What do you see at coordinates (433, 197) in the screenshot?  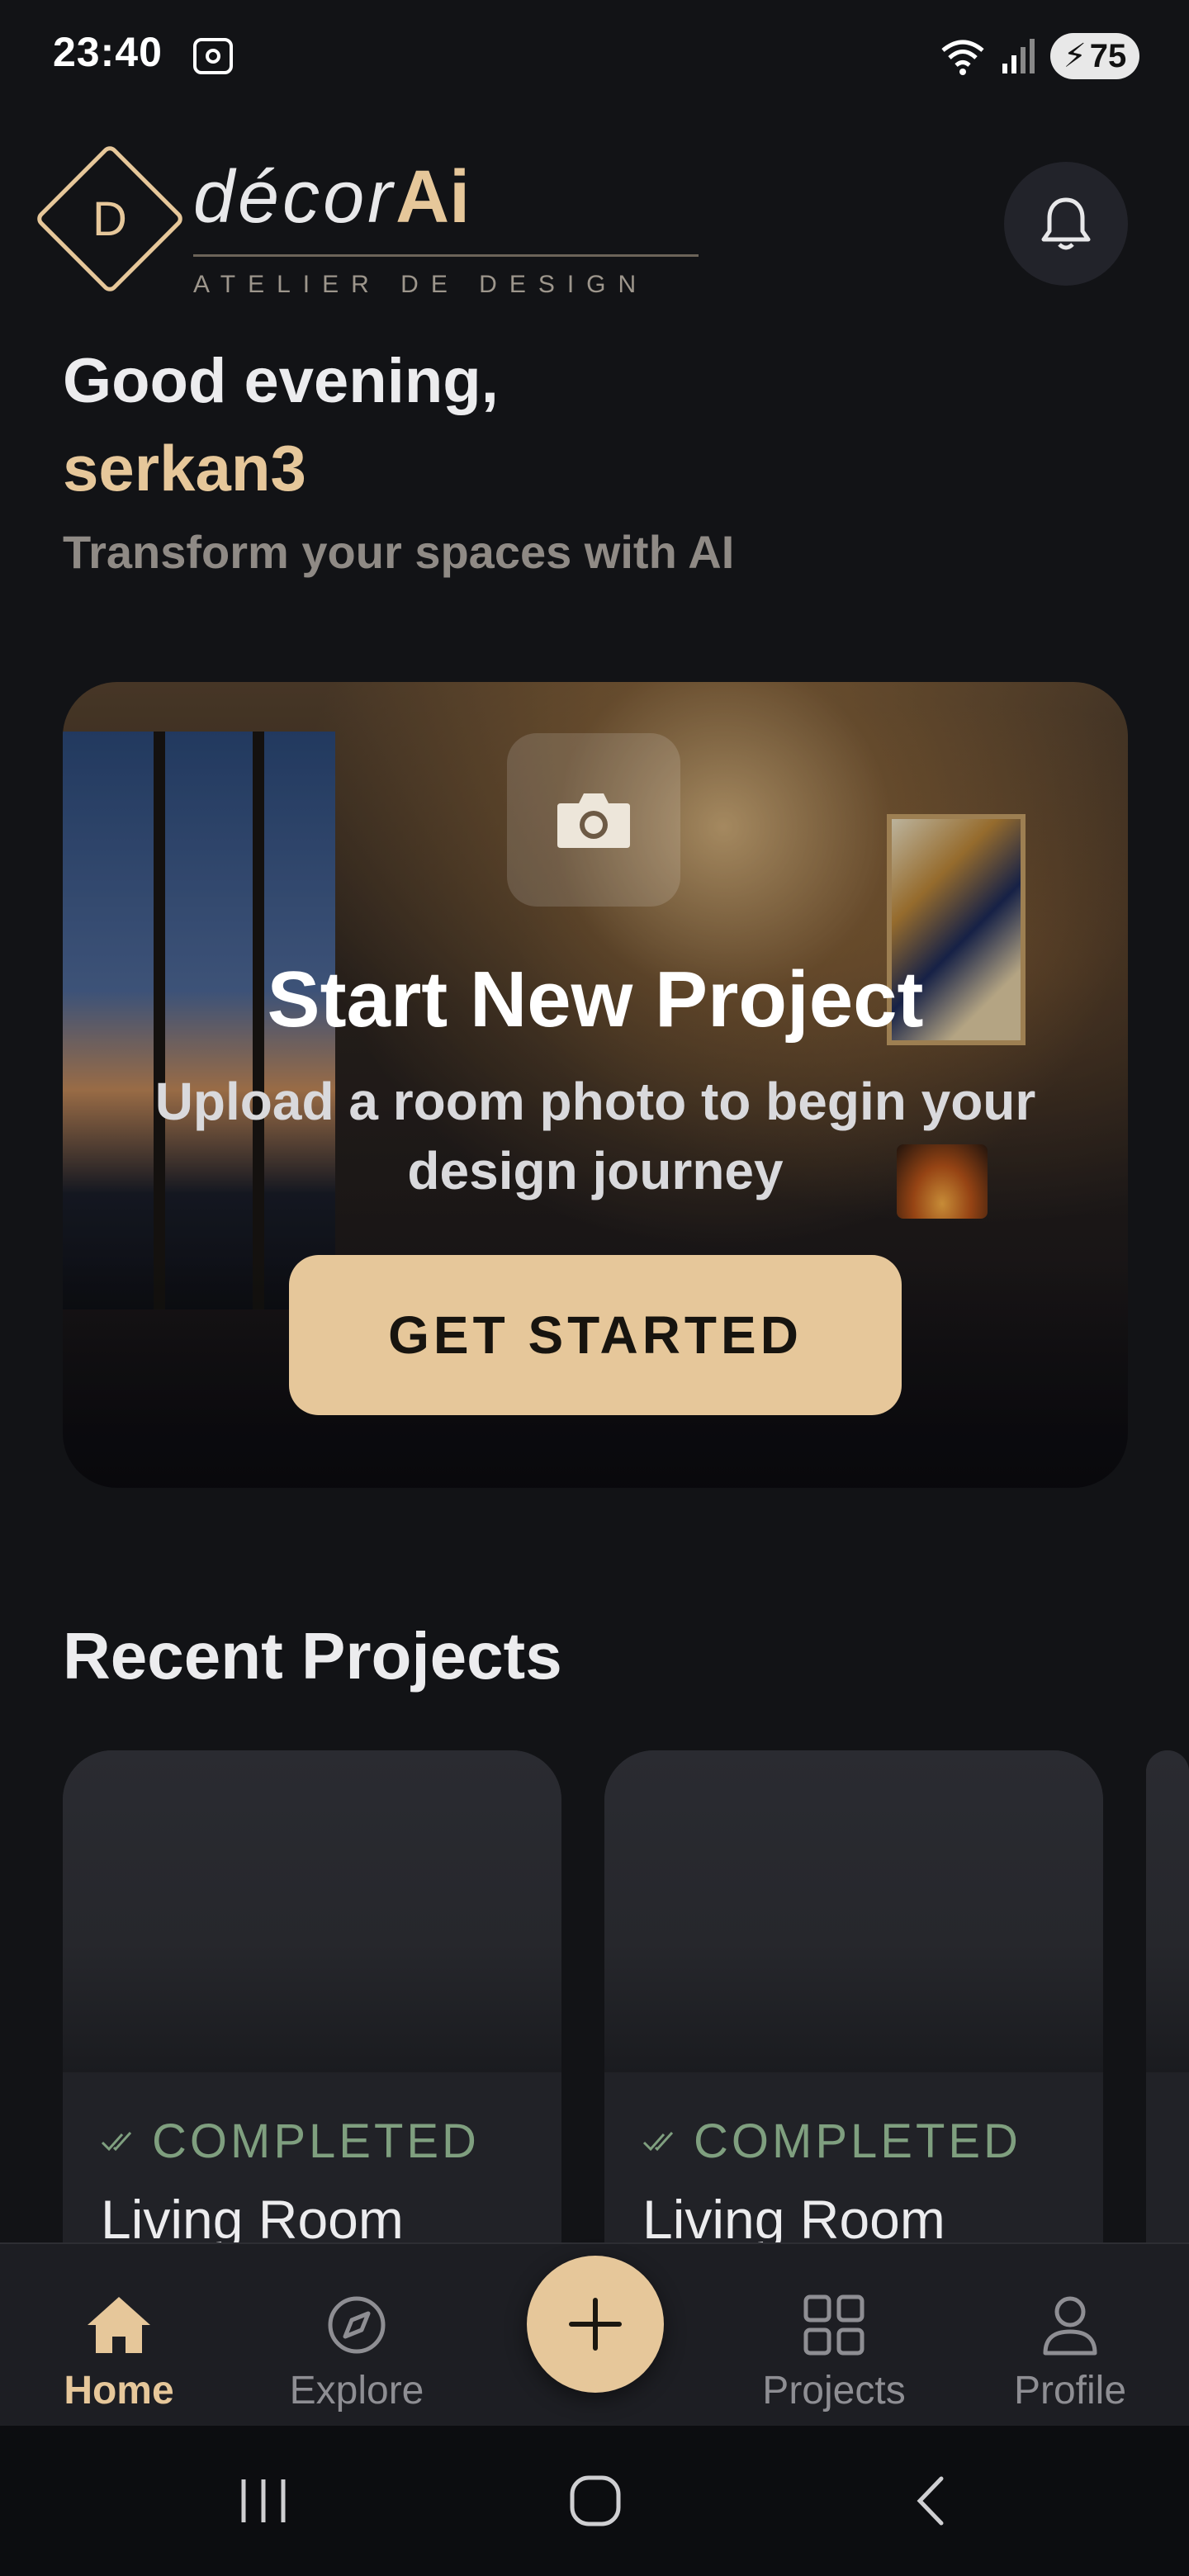 I see `brand-suffix: Ai` at bounding box center [433, 197].